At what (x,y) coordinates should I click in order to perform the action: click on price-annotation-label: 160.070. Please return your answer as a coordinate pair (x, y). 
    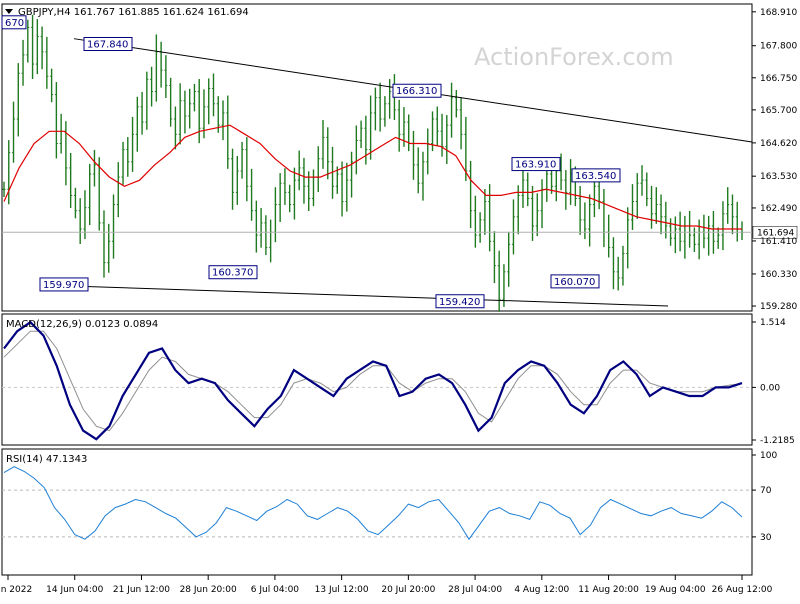
    Looking at the image, I should click on (574, 282).